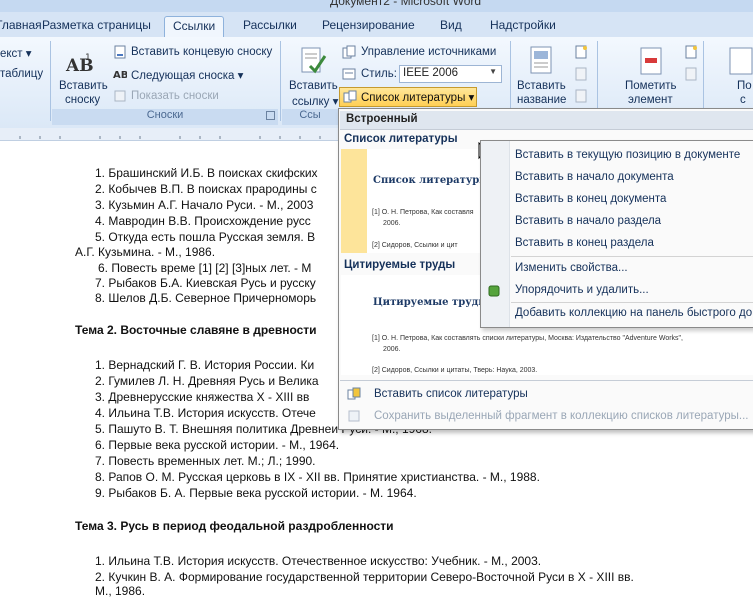 The width and height of the screenshot is (753, 598). What do you see at coordinates (270, 25) in the screenshot?
I see `tab-mailings: Рассылки` at bounding box center [270, 25].